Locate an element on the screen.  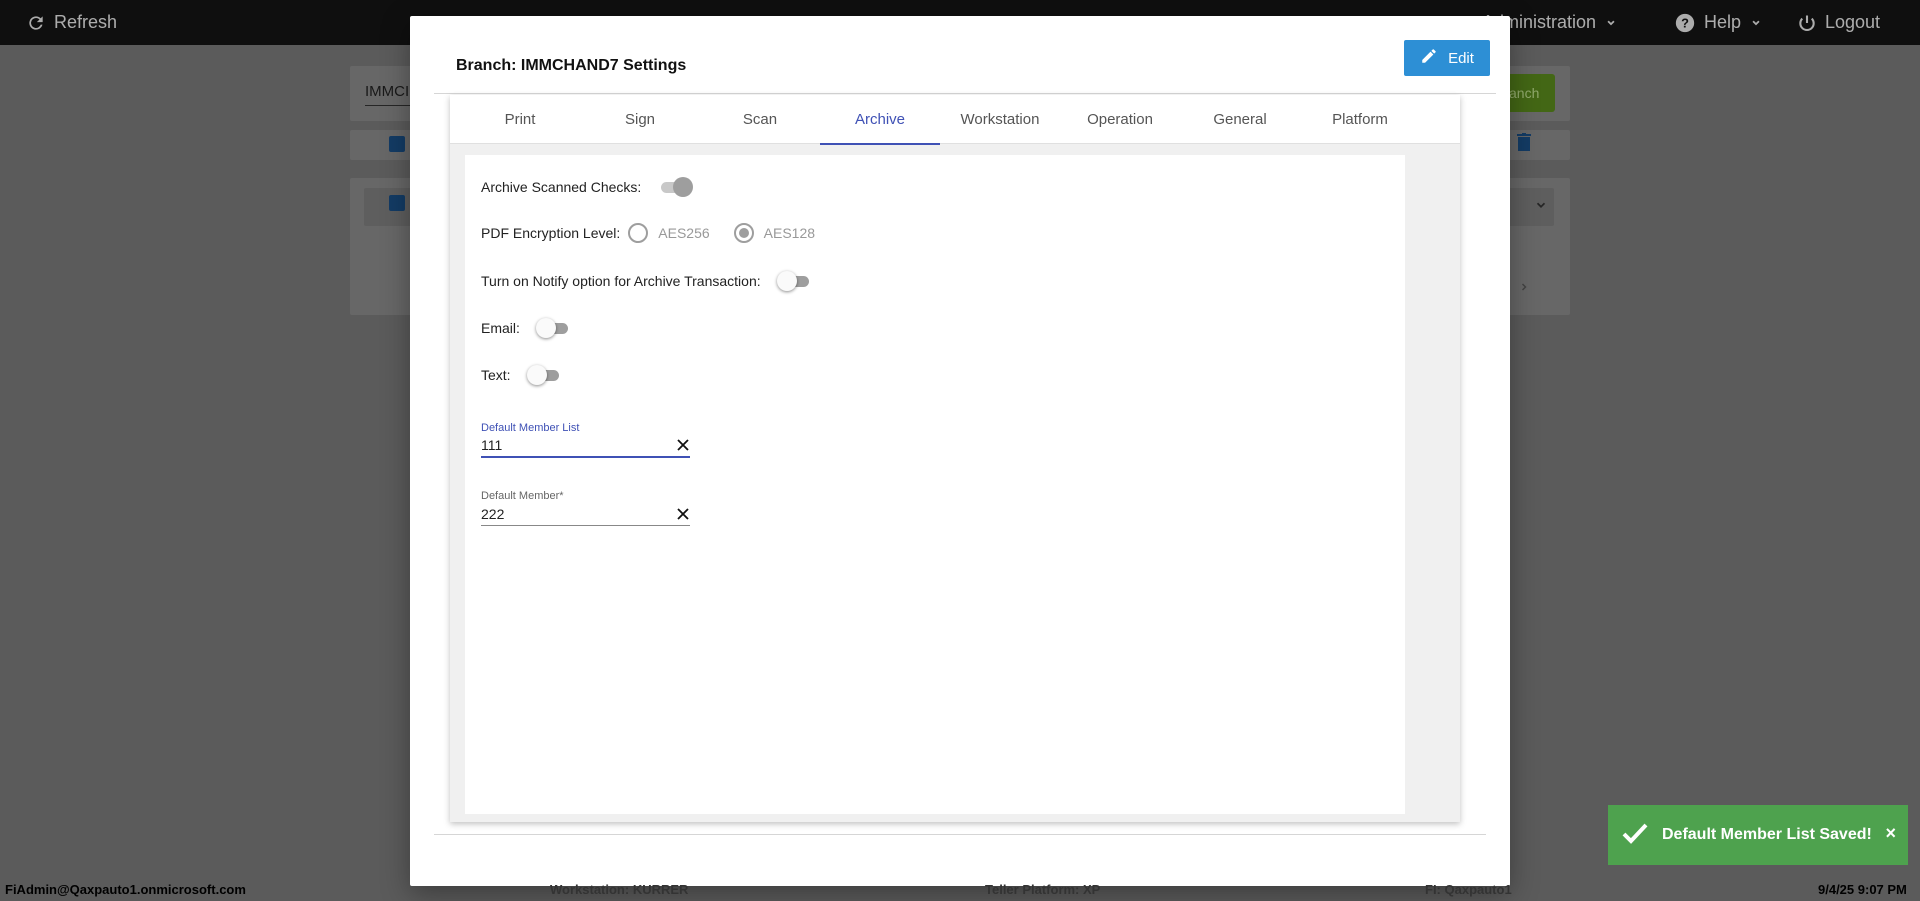
archive-scanned-checks-toggle is located at coordinates (675, 187).